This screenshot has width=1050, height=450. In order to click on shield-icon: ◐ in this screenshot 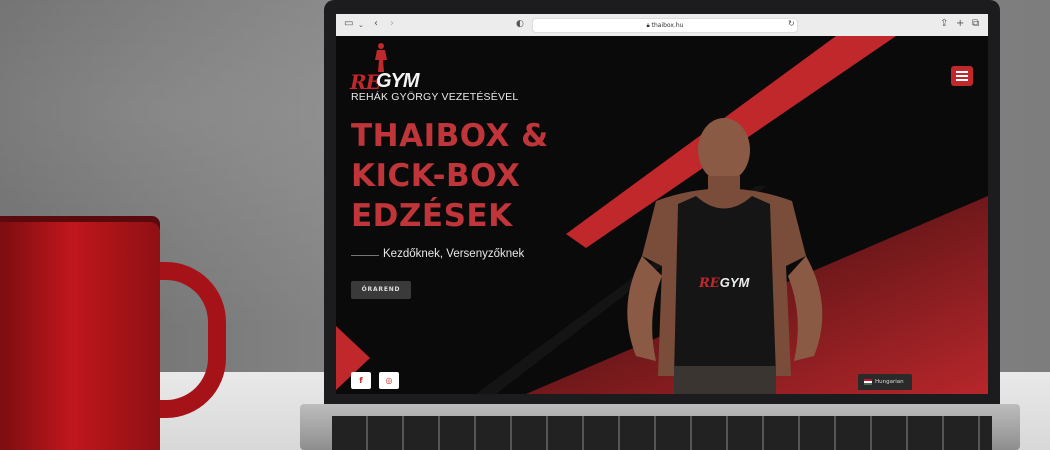, I will do `click(520, 24)`.